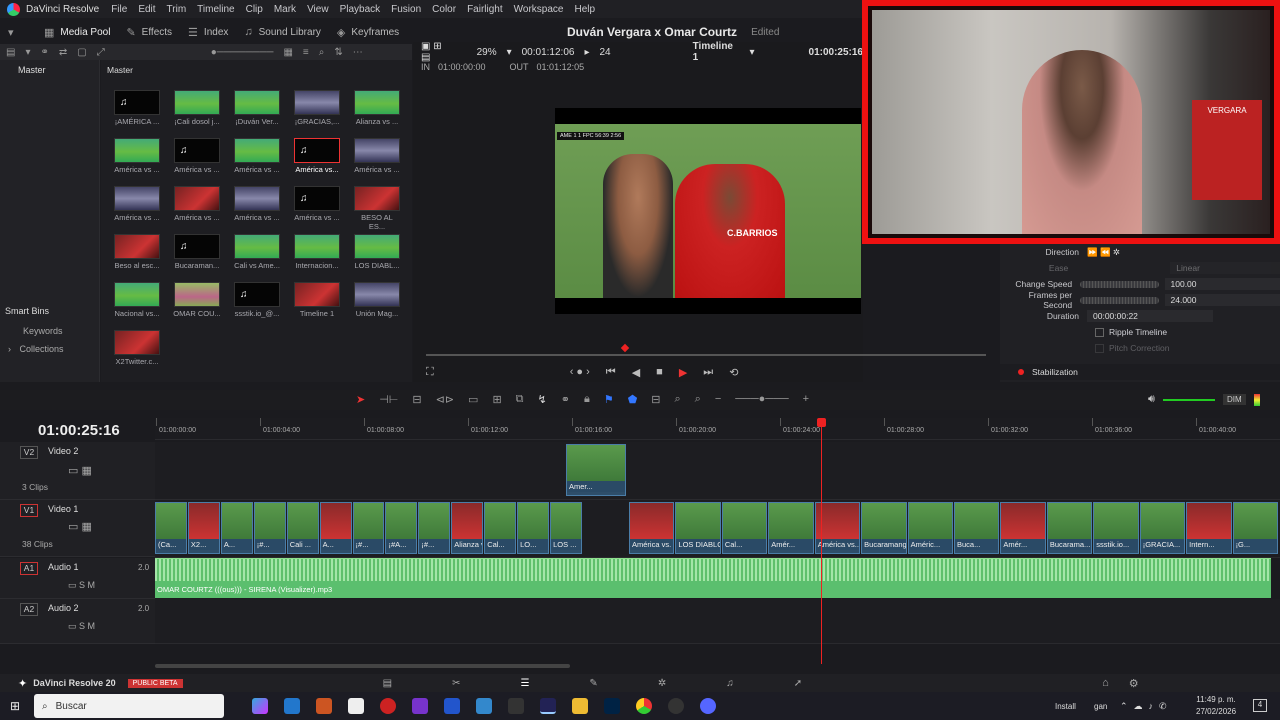  I want to click on stop-icon: ■, so click(659, 372).